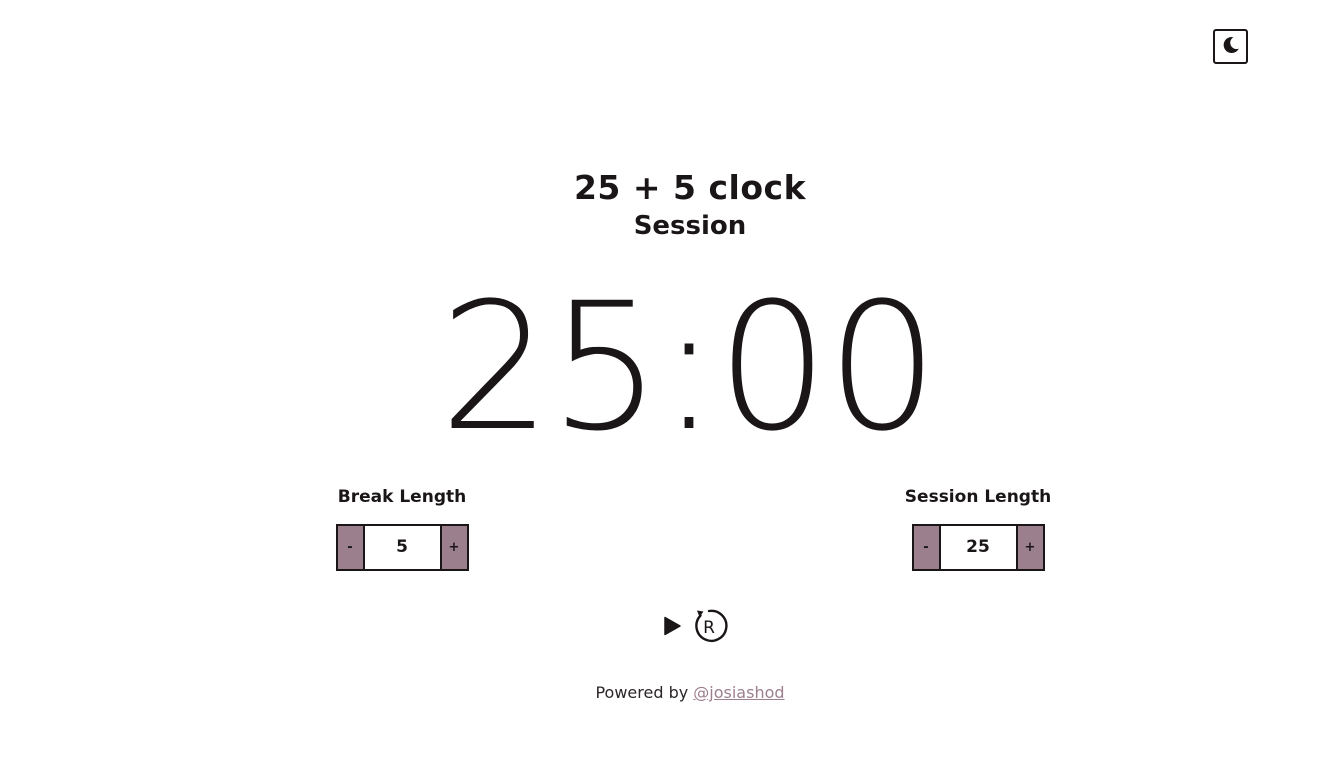  What do you see at coordinates (927, 547) in the screenshot?
I see `session-decrement-button: -` at bounding box center [927, 547].